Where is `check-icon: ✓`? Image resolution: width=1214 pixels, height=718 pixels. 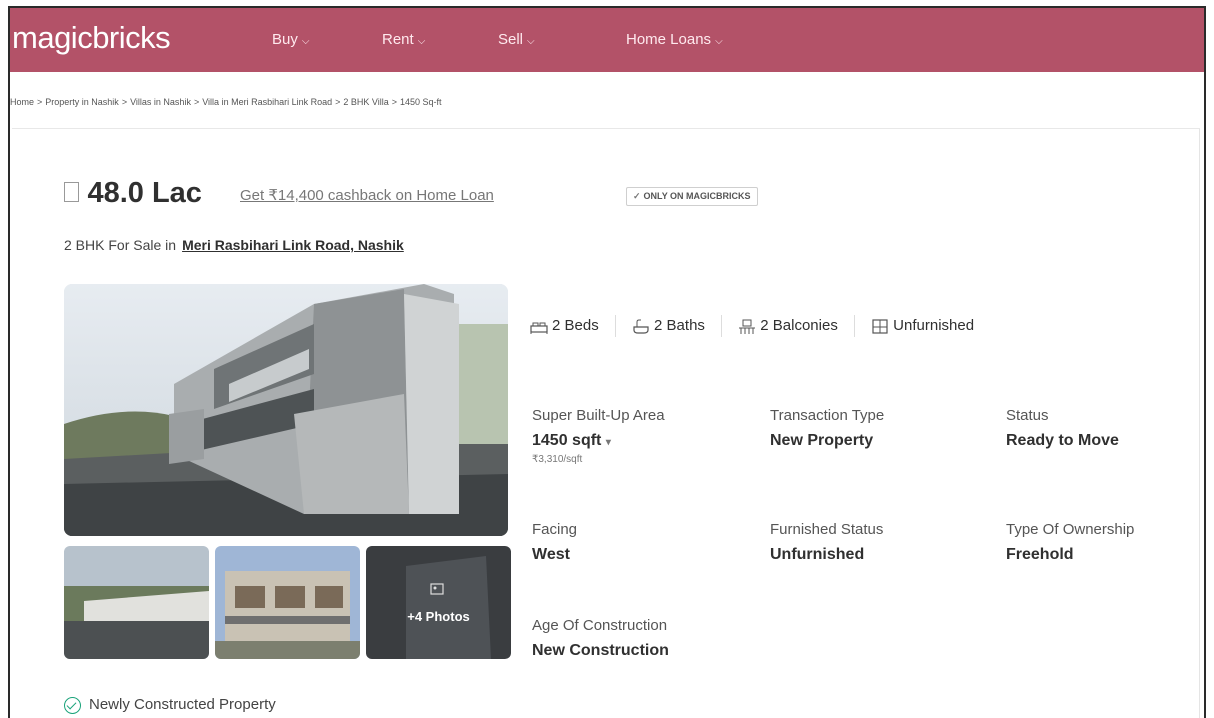 check-icon: ✓ is located at coordinates (637, 196).